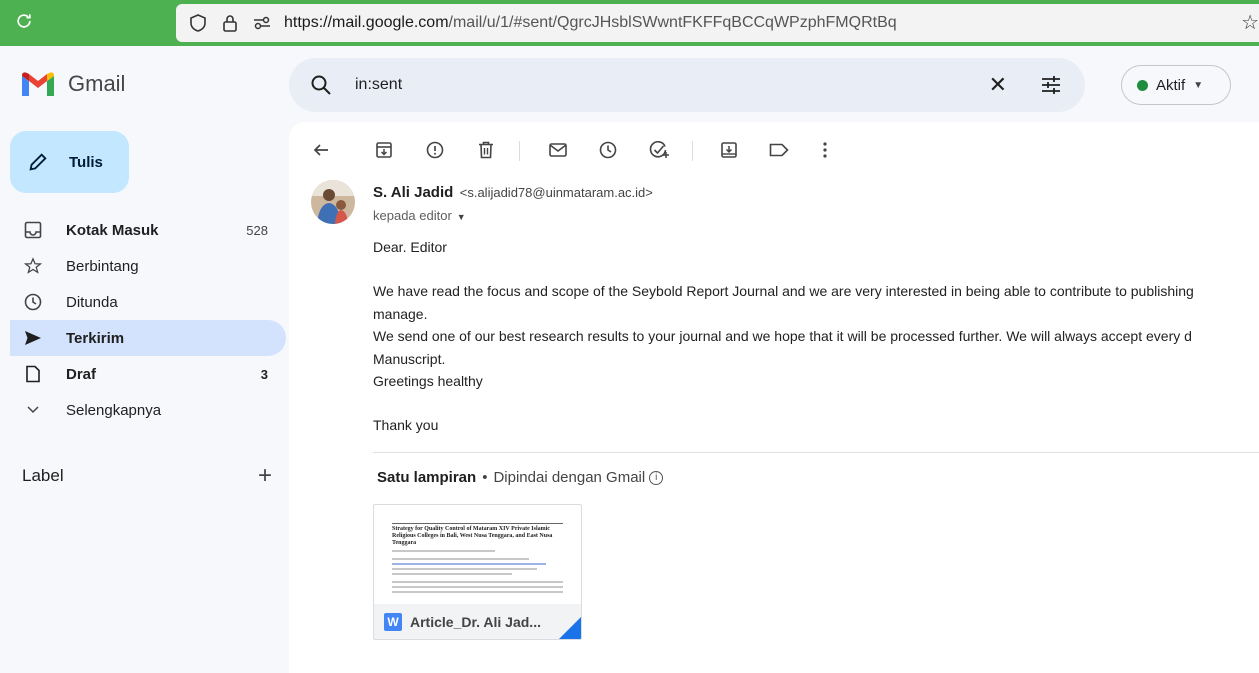 Image resolution: width=1259 pixels, height=673 pixels. I want to click on attachment-count: Satu lampiran, so click(427, 477).